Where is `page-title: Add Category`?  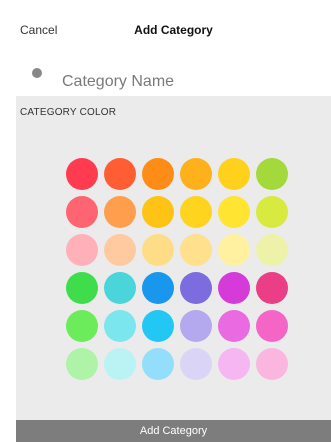 page-title: Add Category is located at coordinates (173, 30).